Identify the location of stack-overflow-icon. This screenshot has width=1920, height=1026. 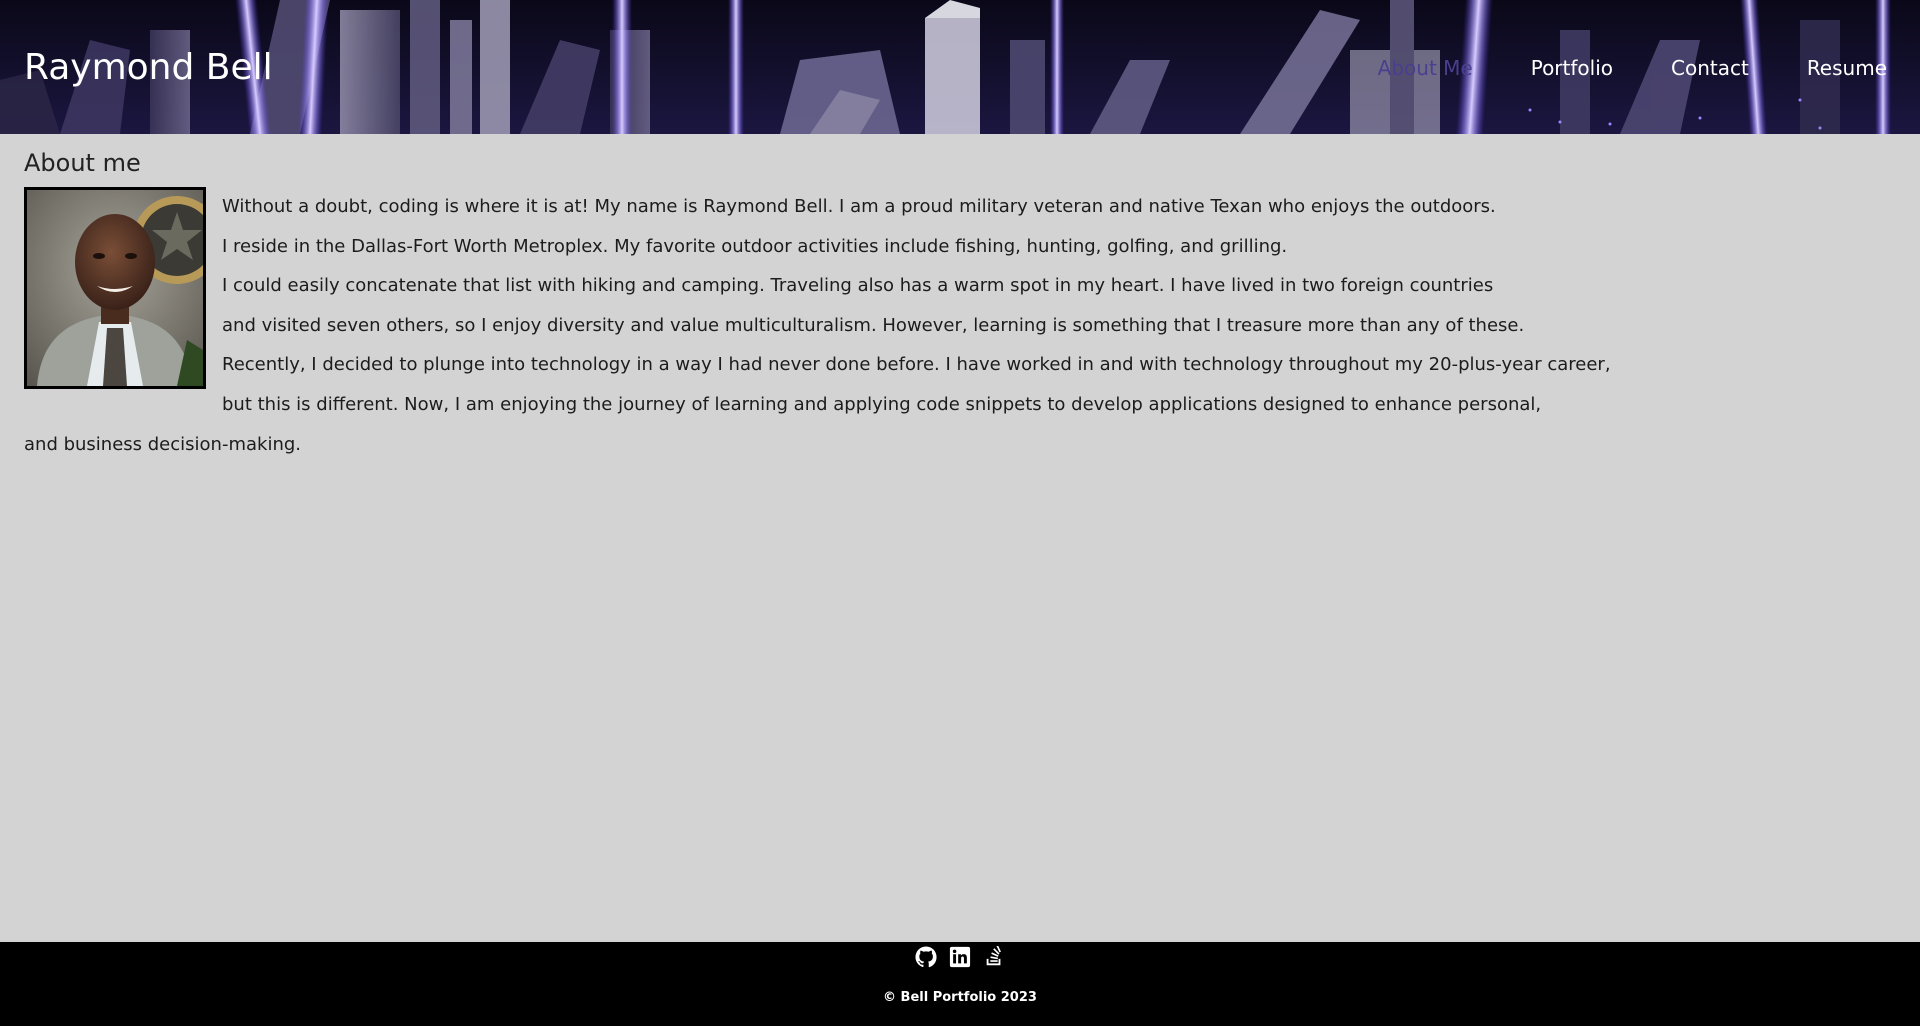
(994, 957).